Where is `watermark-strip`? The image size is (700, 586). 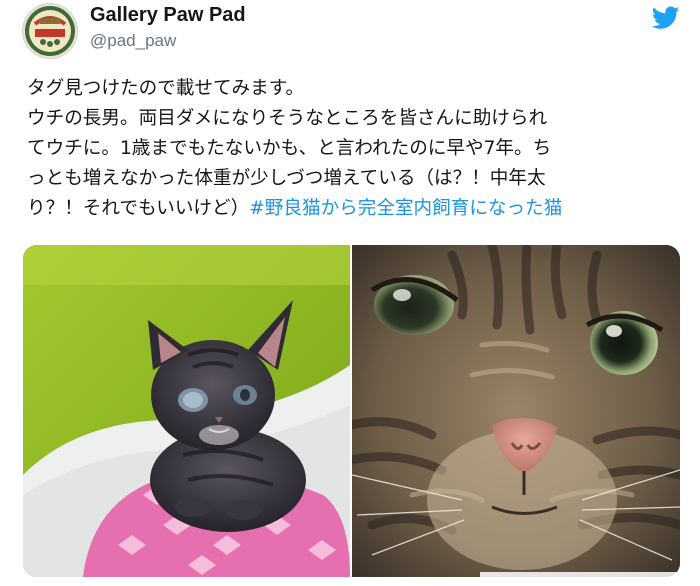
watermark-strip is located at coordinates (587, 579).